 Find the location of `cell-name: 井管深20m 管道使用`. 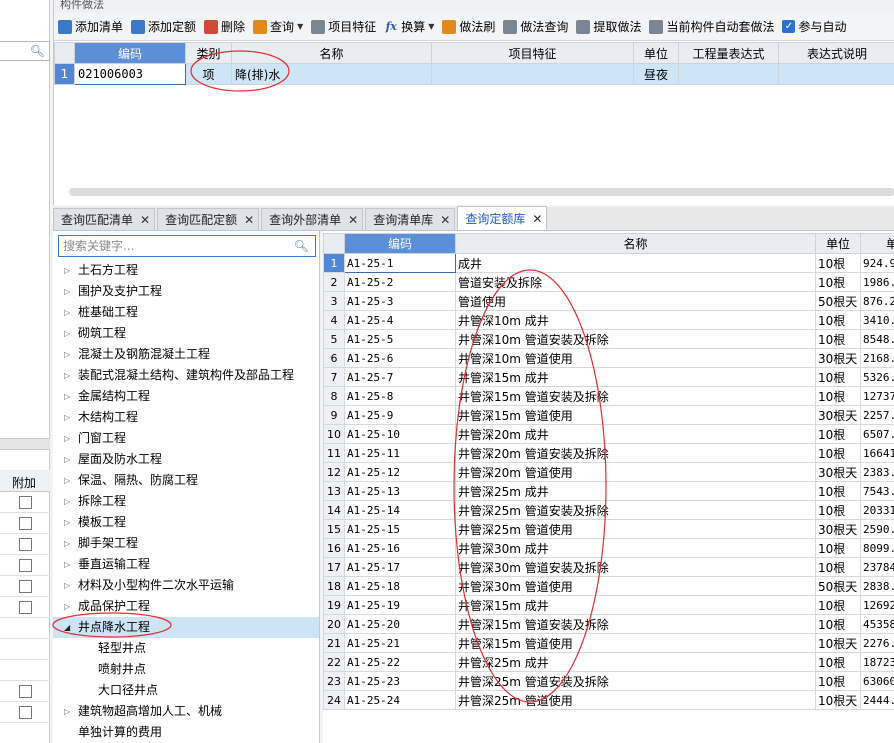

cell-name: 井管深20m 管道使用 is located at coordinates (635, 472).